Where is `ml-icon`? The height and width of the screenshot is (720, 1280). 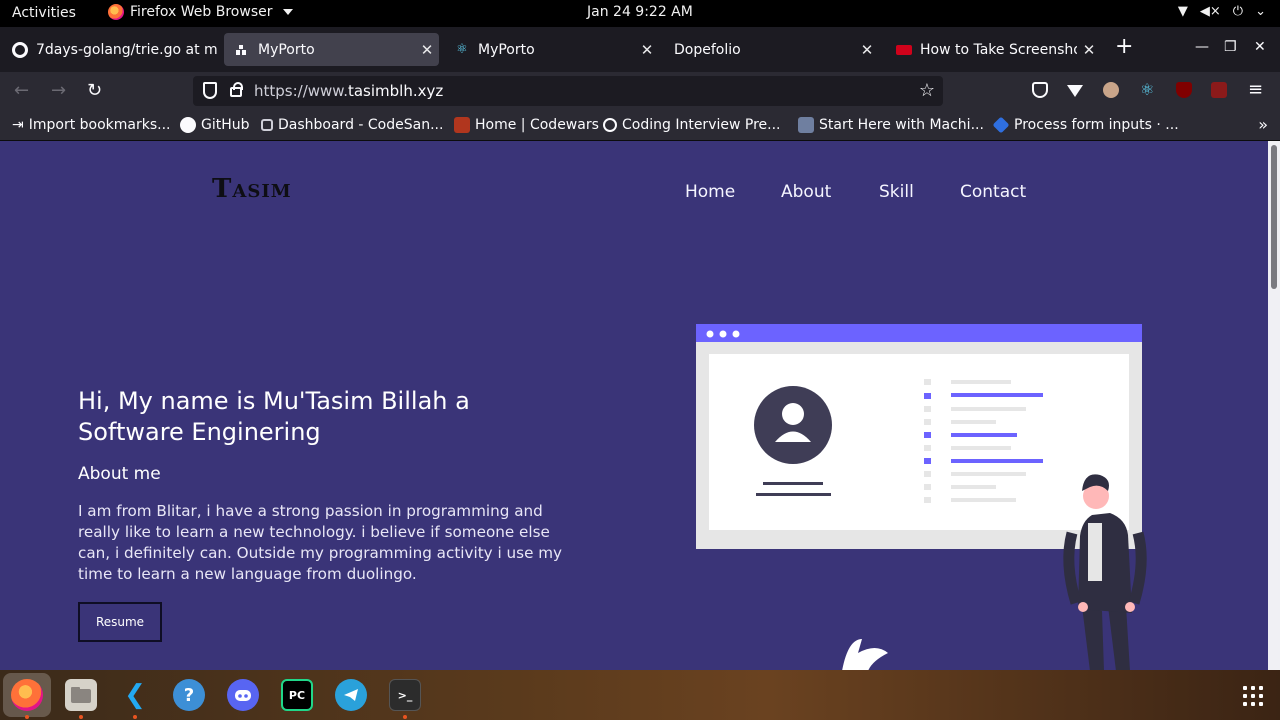
ml-icon is located at coordinates (806, 125).